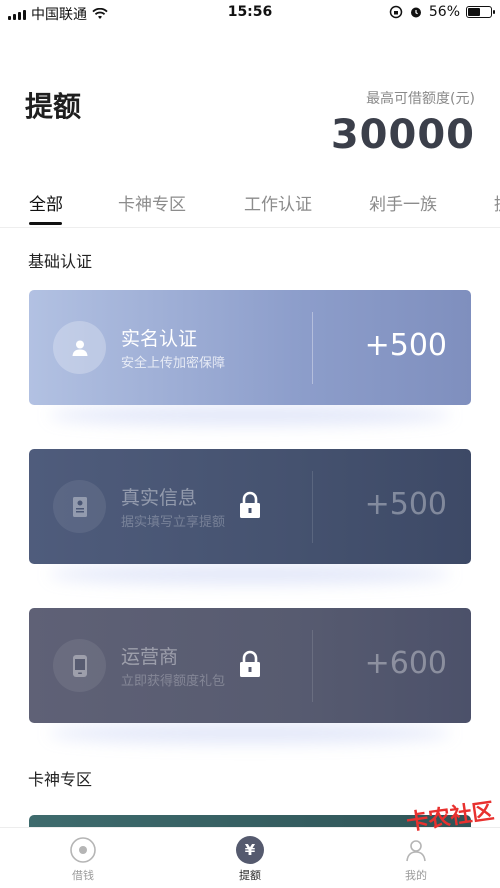 The height and width of the screenshot is (888, 500). I want to click on category-tabs: 全部 卡神专区 工作认证 剁手一族 提, so click(250, 206).